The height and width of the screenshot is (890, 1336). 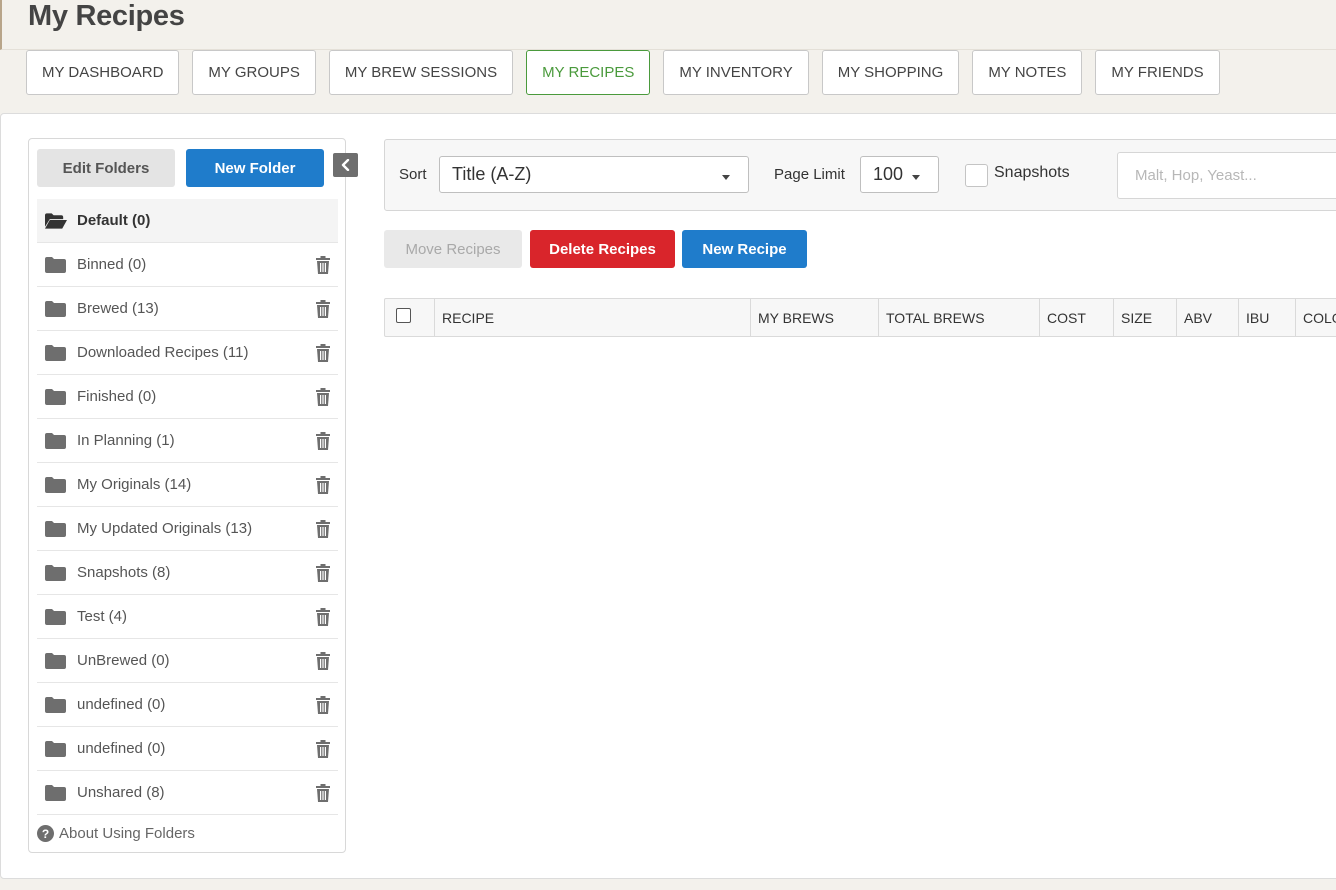 I want to click on page-title: My Recipes, so click(x=106, y=16).